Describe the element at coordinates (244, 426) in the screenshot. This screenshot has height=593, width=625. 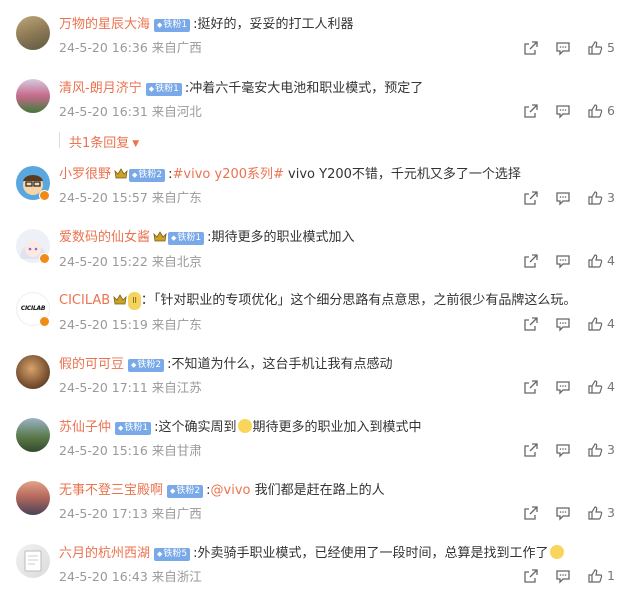
I see `emoji-icon` at that location.